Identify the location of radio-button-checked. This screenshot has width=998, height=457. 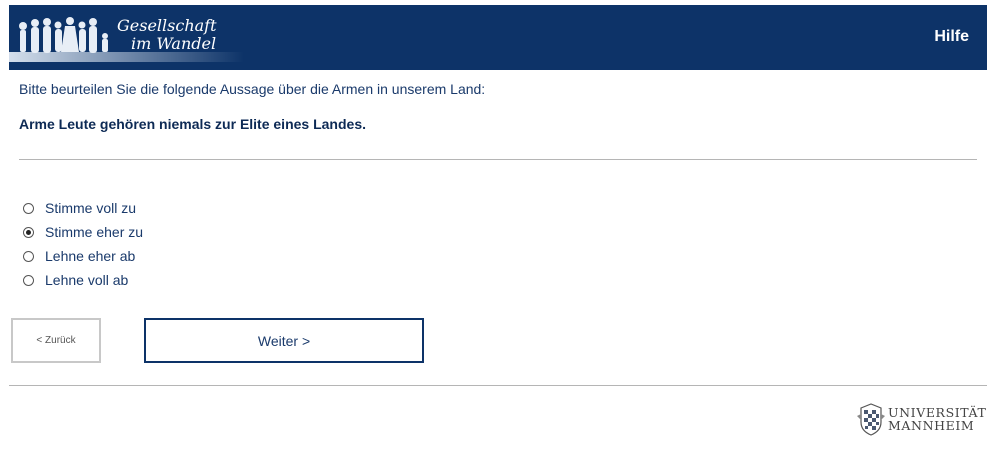
(28, 232).